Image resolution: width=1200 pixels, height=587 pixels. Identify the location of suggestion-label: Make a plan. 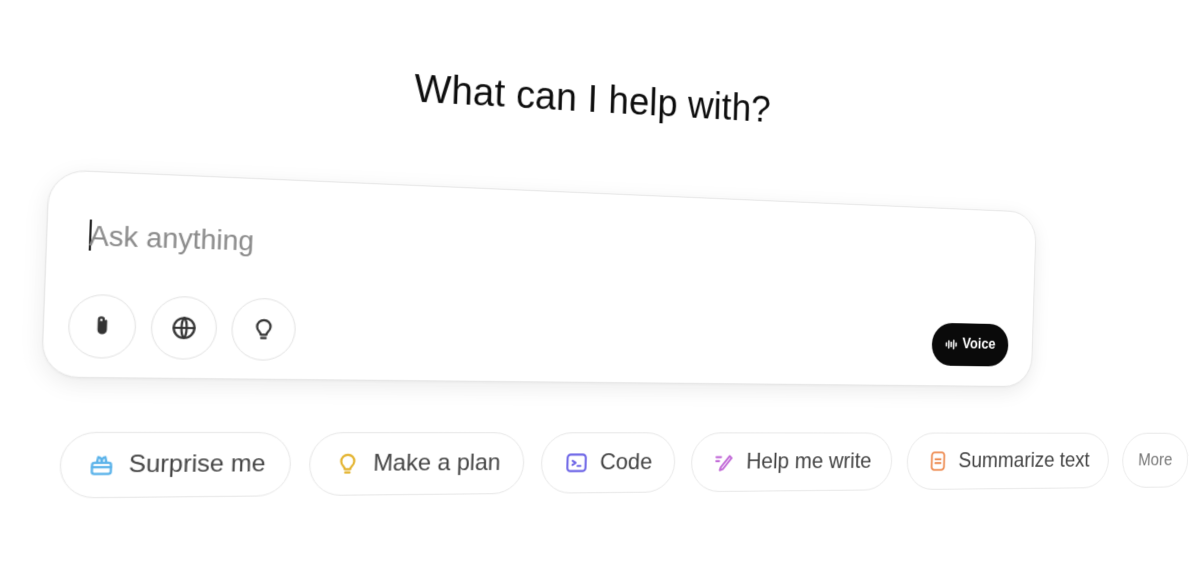
(436, 463).